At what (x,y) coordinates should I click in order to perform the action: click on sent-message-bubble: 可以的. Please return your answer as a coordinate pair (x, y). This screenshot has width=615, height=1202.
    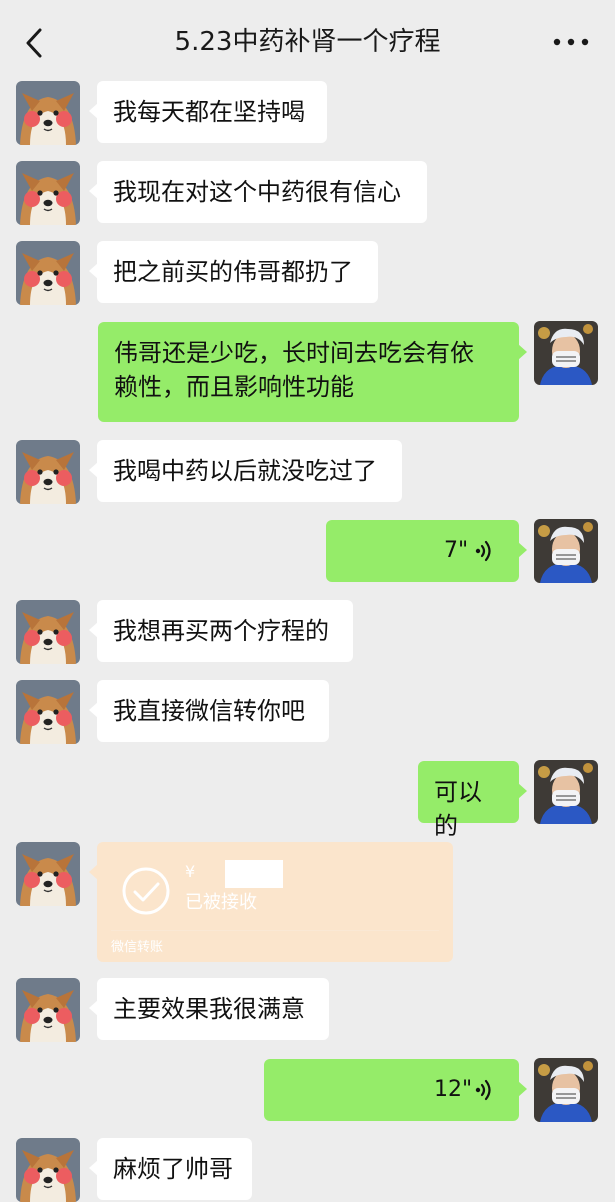
    Looking at the image, I should click on (472, 800).